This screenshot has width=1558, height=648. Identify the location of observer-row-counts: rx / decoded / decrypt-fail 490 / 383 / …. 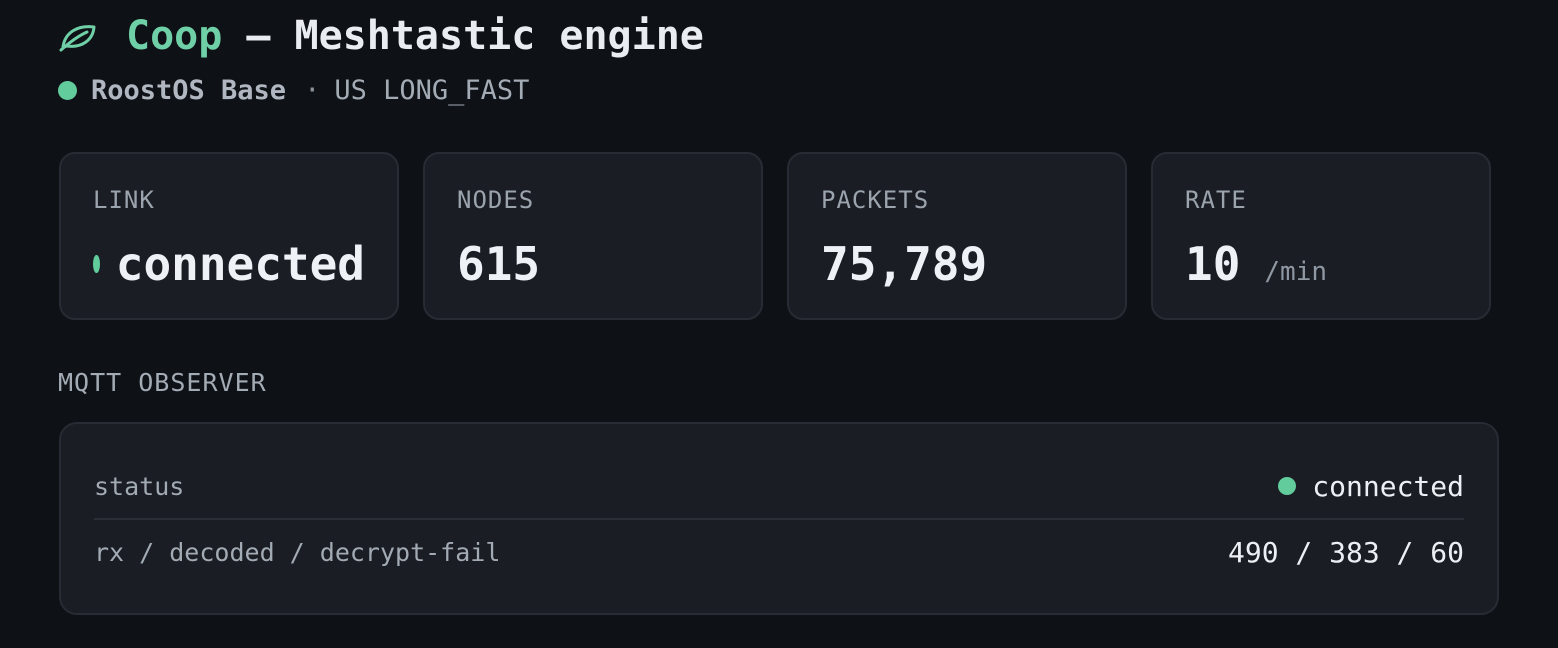
(779, 552).